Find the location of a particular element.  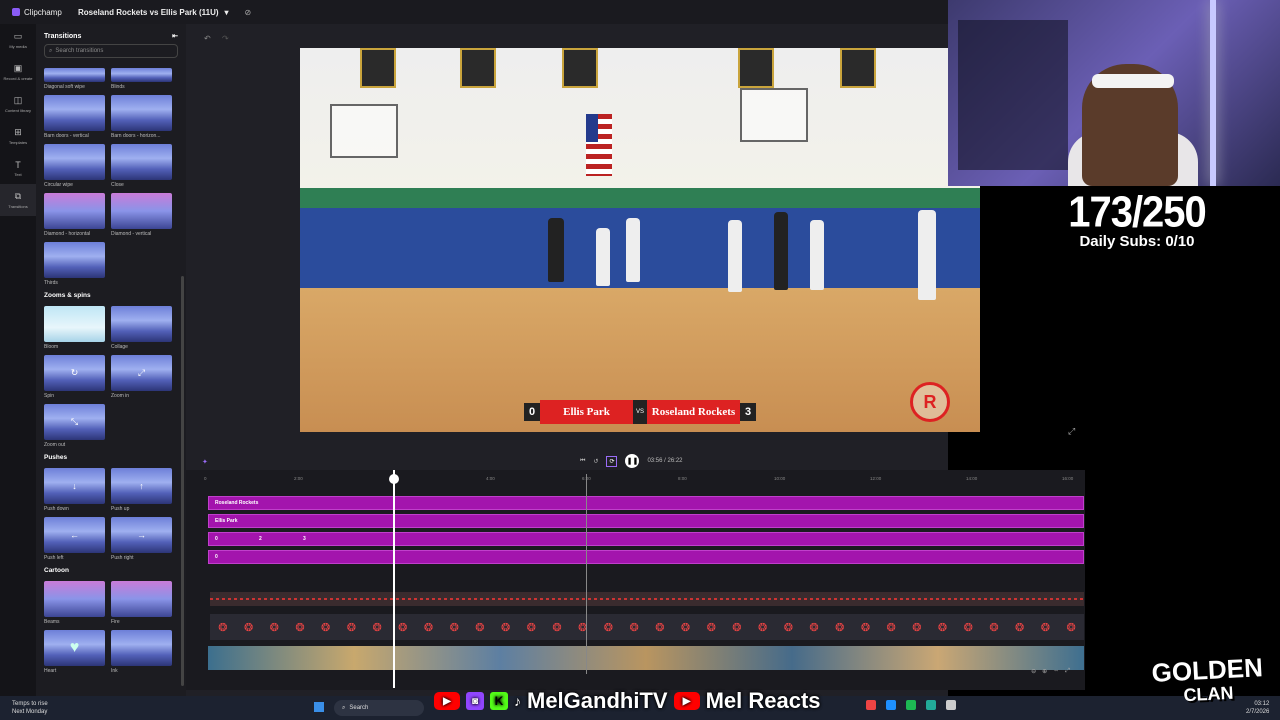

video-track is located at coordinates (646, 658).